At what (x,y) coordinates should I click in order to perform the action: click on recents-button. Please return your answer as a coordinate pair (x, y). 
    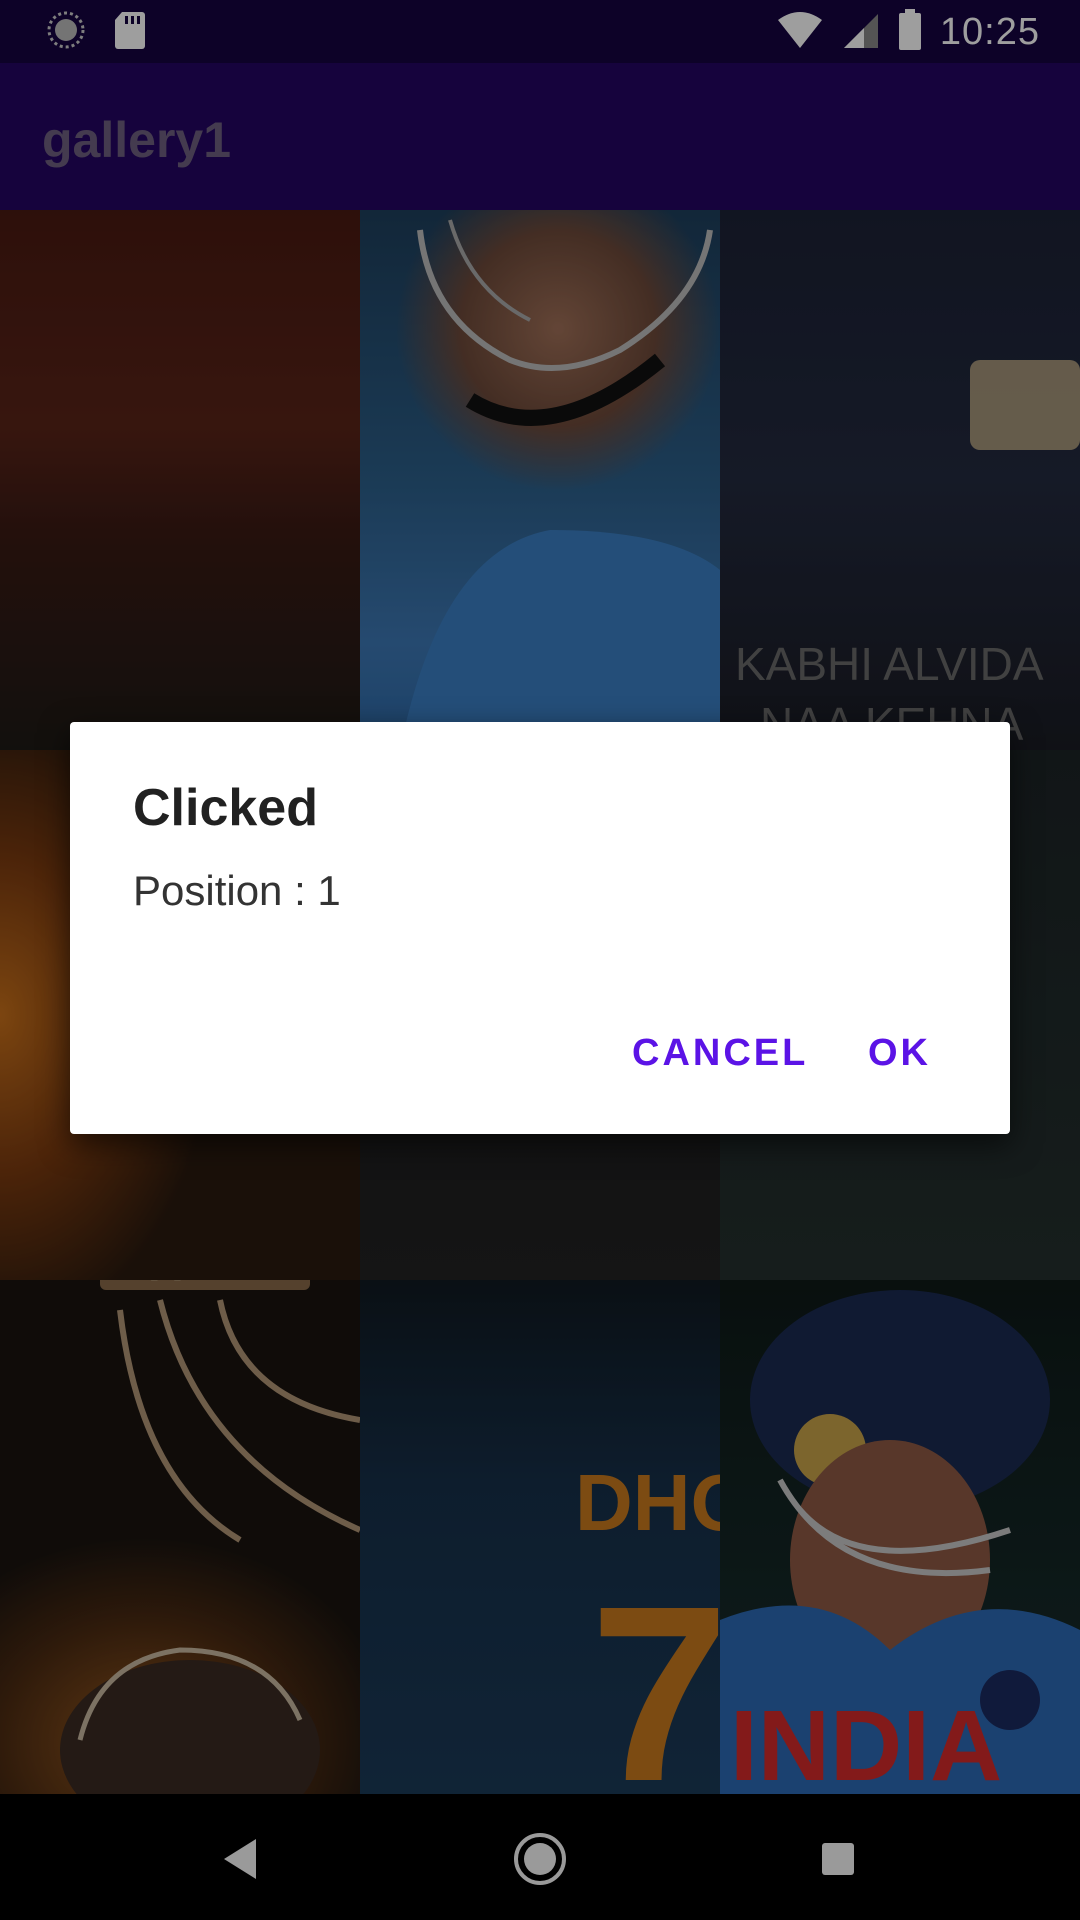
    Looking at the image, I should click on (838, 1859).